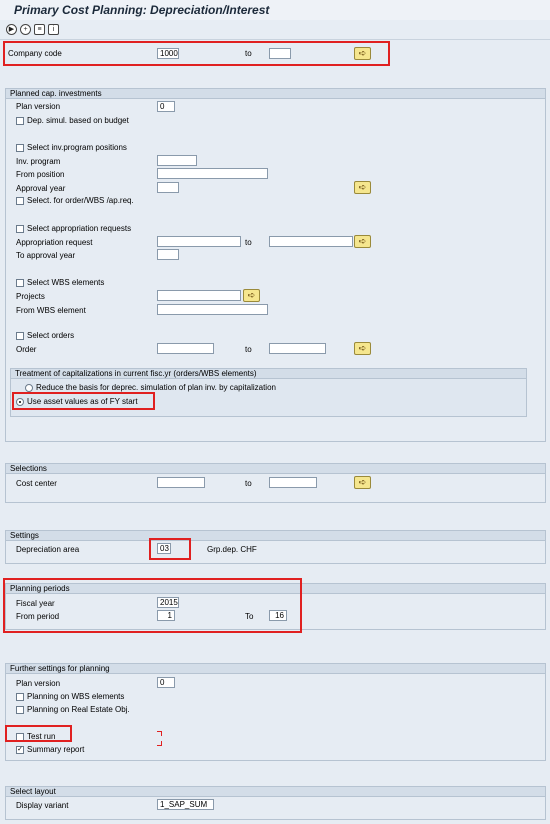 The width and height of the screenshot is (550, 824). I want to click on group-header: Further settings for planning, so click(275, 669).